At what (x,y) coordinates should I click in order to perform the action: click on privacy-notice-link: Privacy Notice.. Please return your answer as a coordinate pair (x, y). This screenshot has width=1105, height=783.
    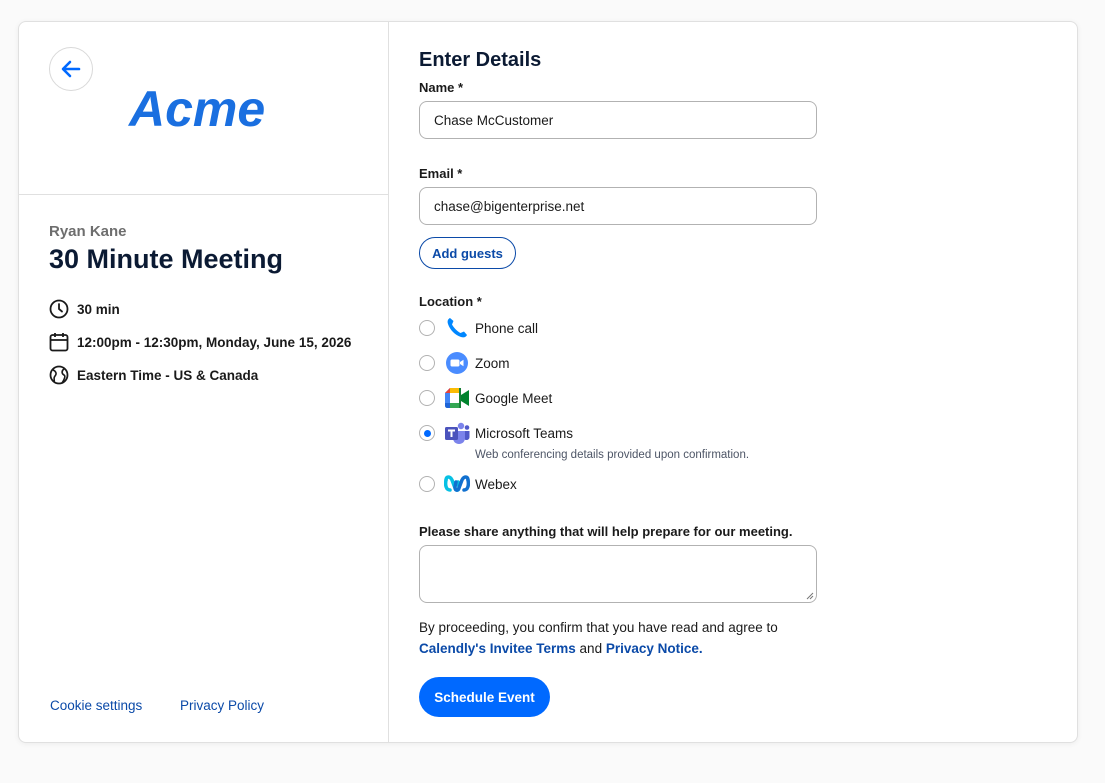
    Looking at the image, I should click on (654, 648).